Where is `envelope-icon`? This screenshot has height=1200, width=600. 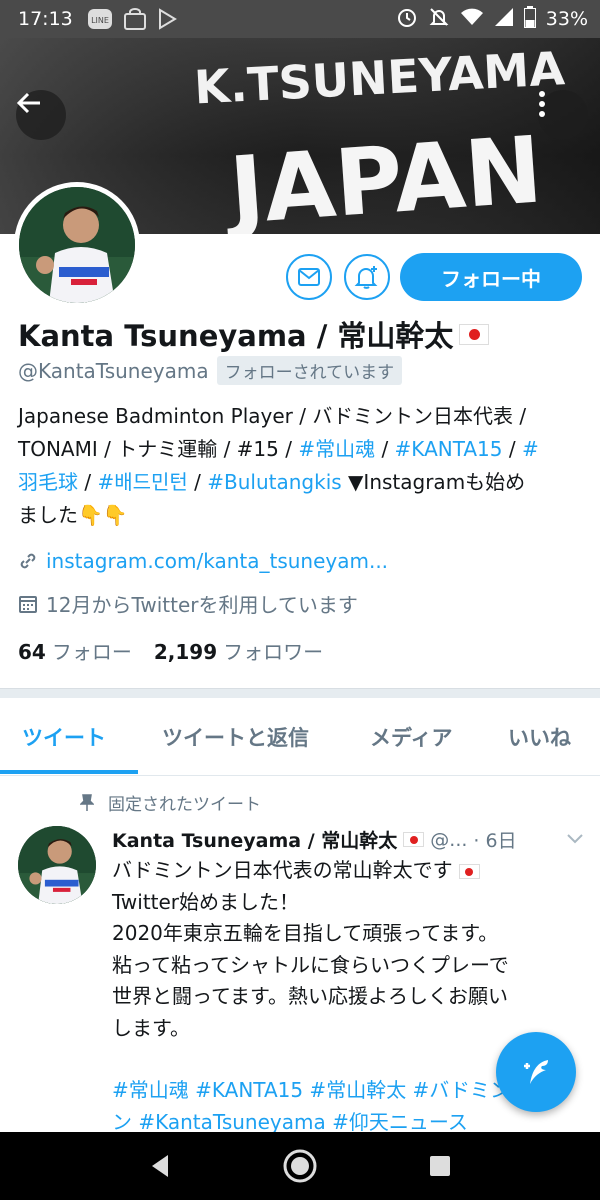
envelope-icon is located at coordinates (309, 277).